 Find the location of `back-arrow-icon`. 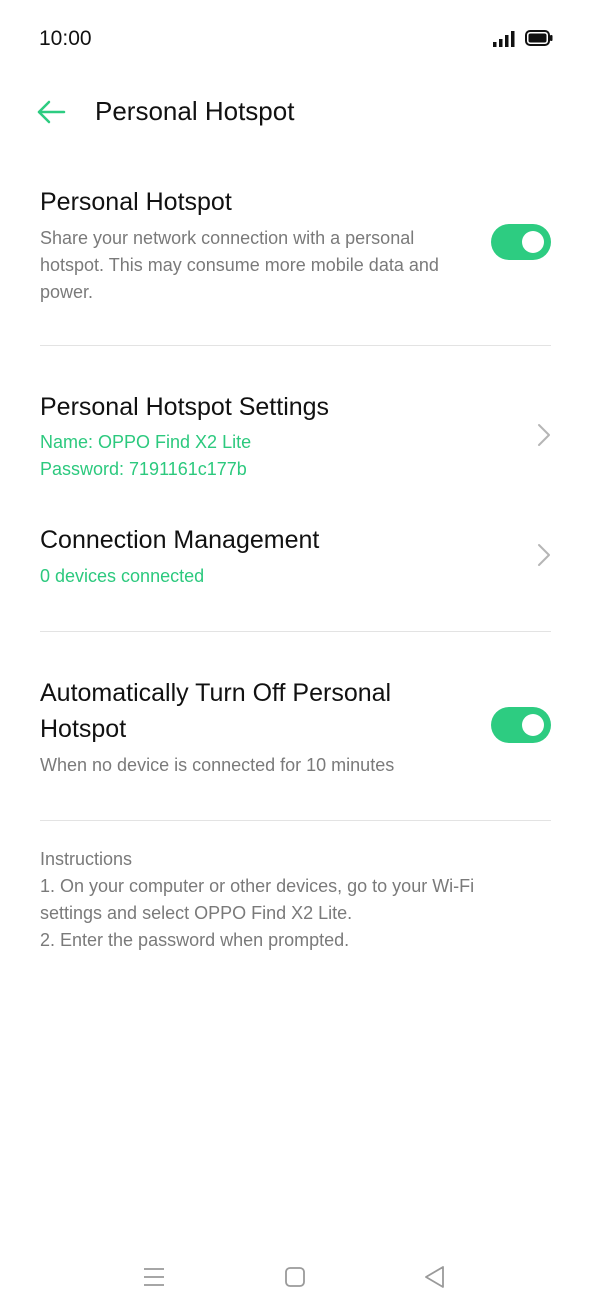

back-arrow-icon is located at coordinates (51, 112).